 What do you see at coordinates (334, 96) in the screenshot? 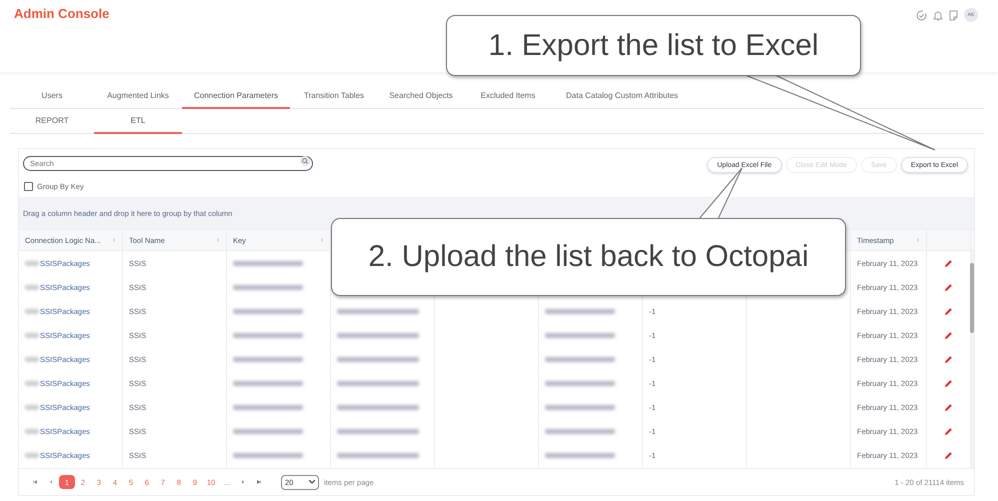
I see `tab: Transition Tables` at bounding box center [334, 96].